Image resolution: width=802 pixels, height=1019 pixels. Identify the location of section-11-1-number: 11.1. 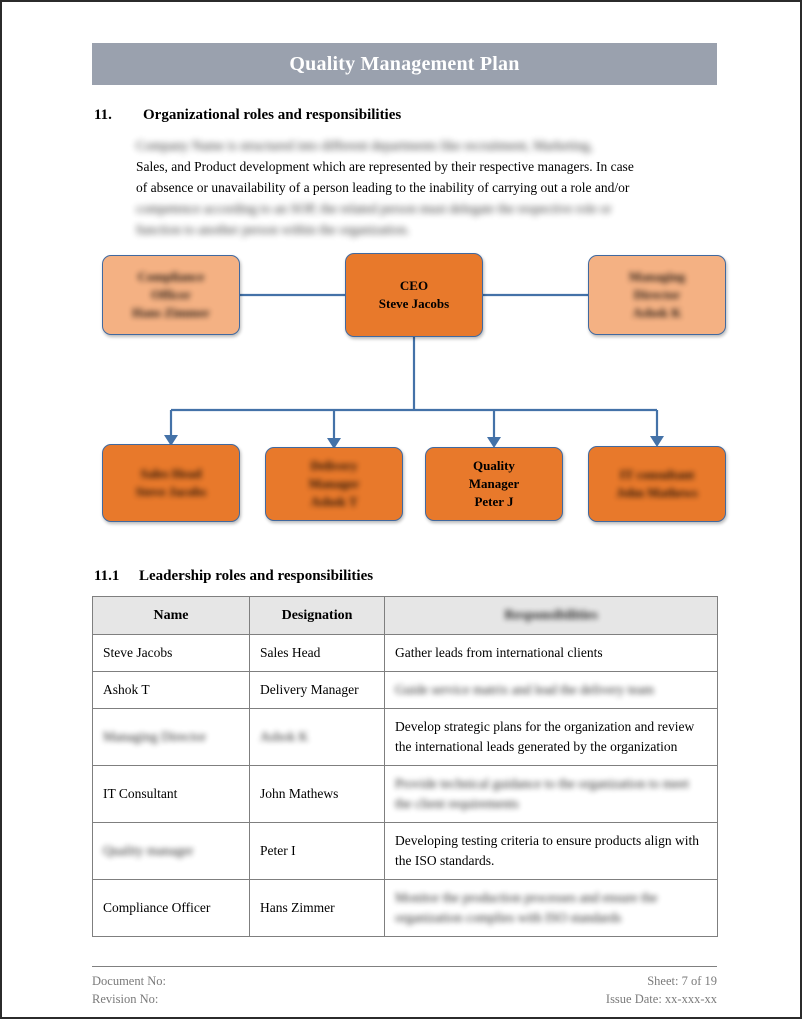
(107, 576).